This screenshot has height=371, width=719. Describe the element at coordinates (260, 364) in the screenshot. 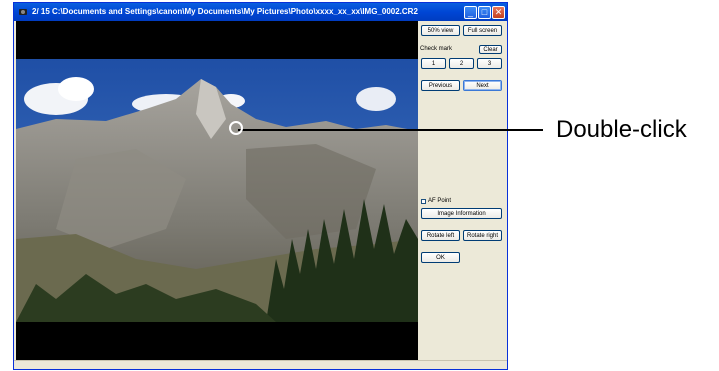

I see `status-bar` at that location.